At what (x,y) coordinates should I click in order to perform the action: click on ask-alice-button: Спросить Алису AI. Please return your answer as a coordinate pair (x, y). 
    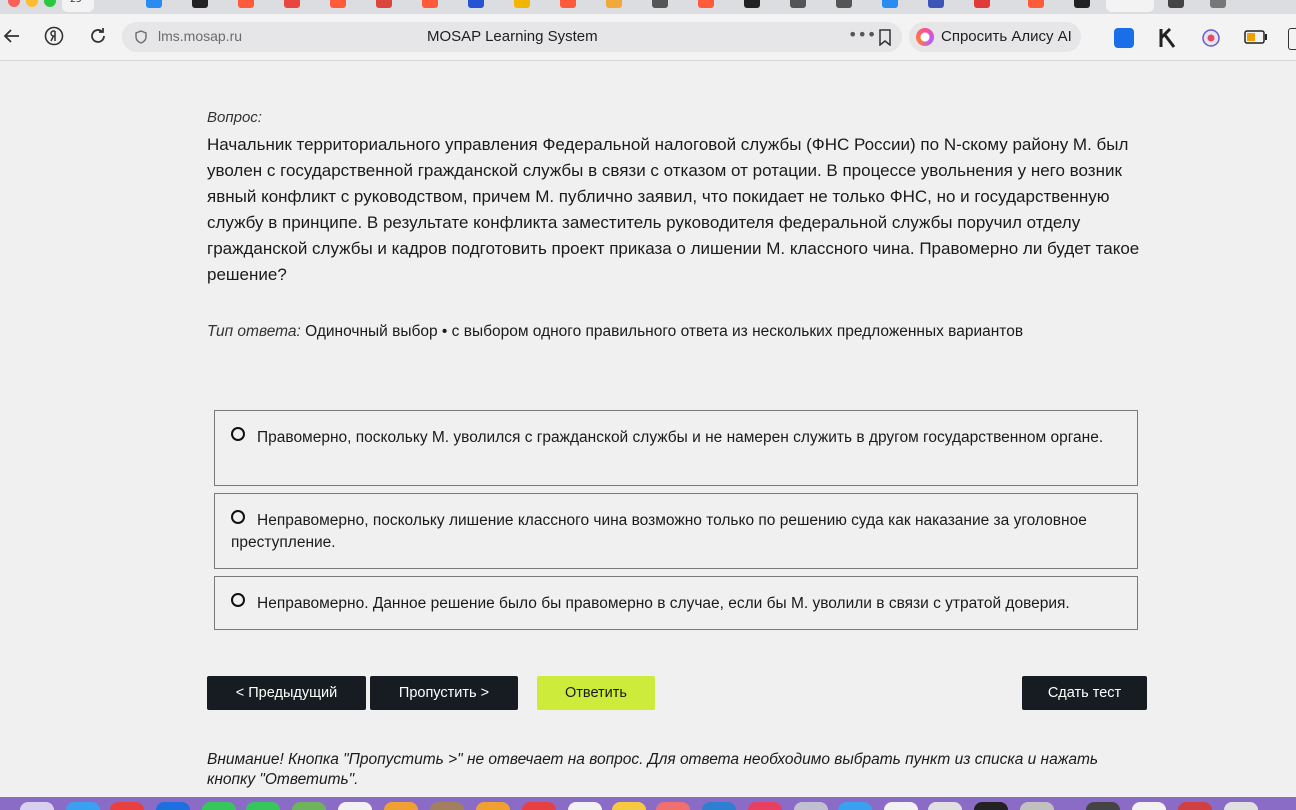
    Looking at the image, I should click on (995, 37).